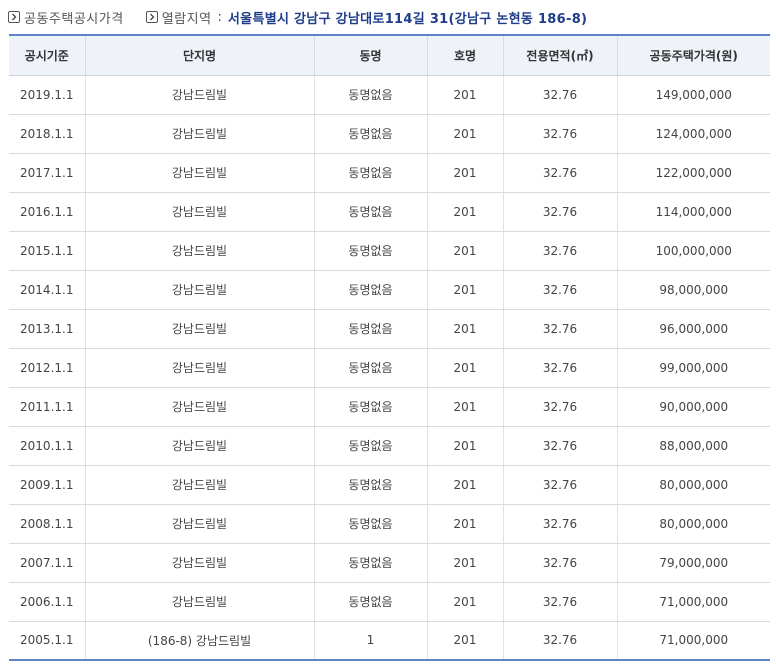  What do you see at coordinates (693, 55) in the screenshot?
I see `header-housing-price: 공동주택가격(원)` at bounding box center [693, 55].